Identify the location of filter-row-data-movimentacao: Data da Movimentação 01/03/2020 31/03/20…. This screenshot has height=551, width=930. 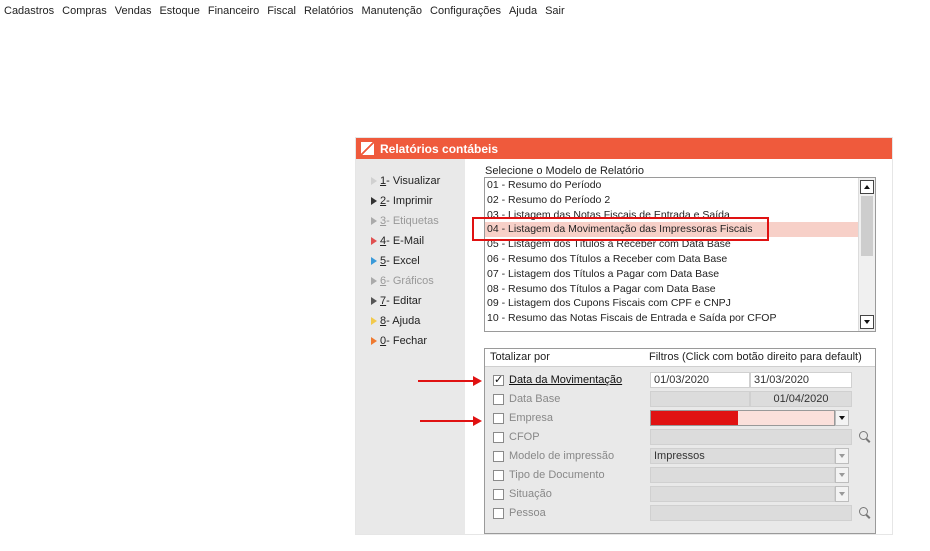
(680, 380).